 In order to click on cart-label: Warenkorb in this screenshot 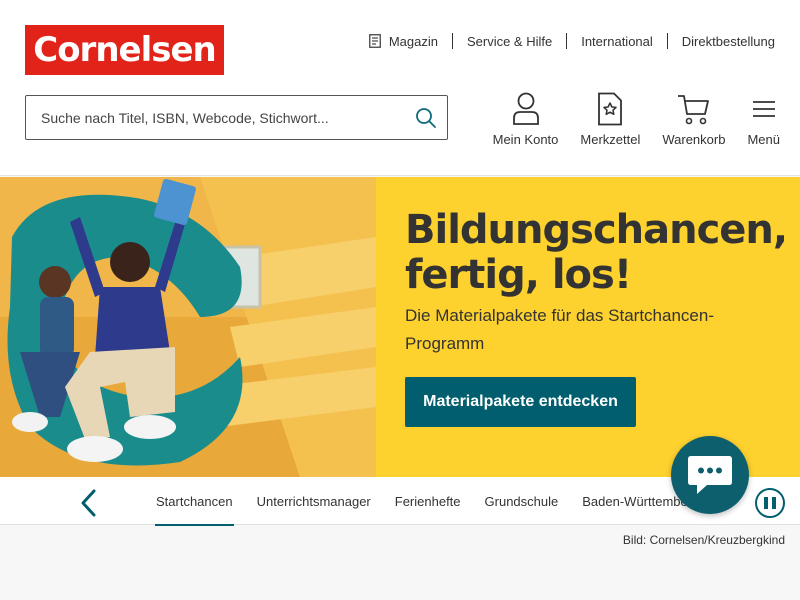, I will do `click(694, 139)`.